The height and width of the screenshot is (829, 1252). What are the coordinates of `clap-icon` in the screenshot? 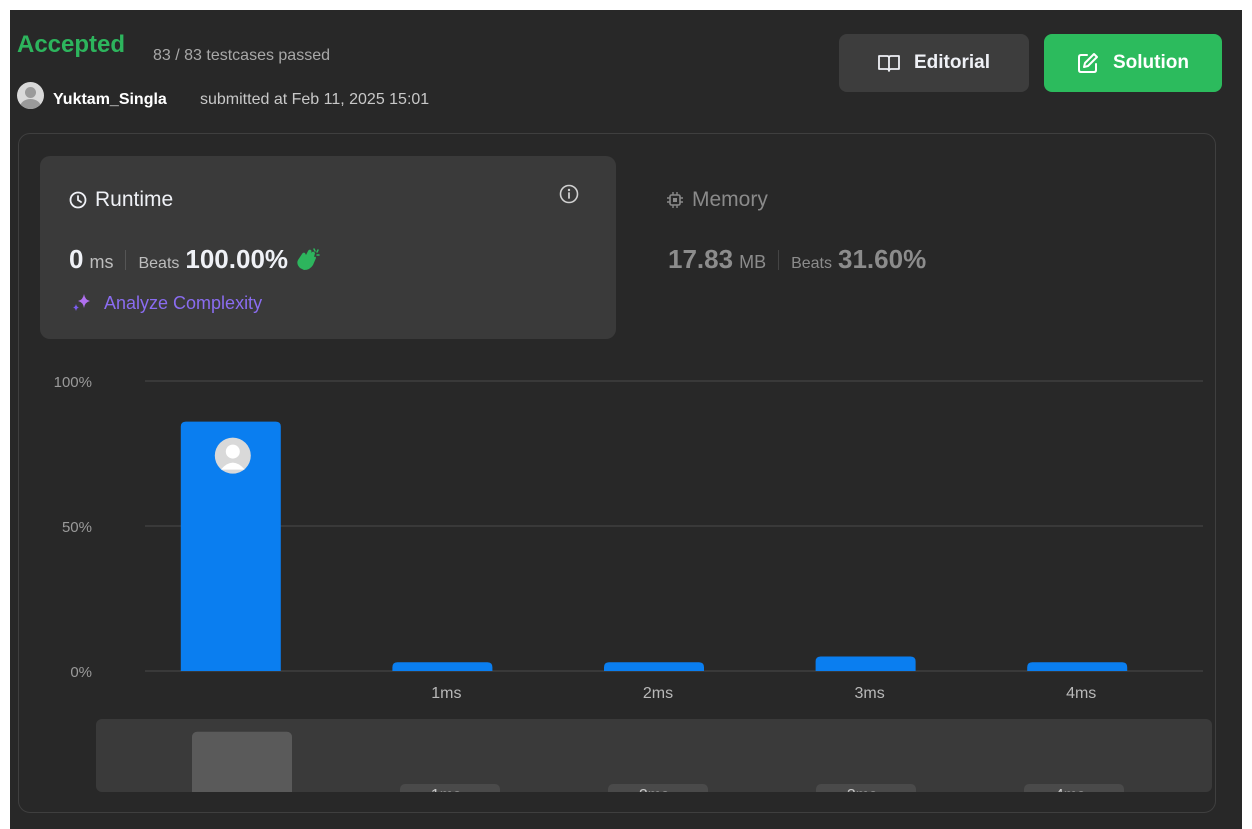 It's located at (308, 258).